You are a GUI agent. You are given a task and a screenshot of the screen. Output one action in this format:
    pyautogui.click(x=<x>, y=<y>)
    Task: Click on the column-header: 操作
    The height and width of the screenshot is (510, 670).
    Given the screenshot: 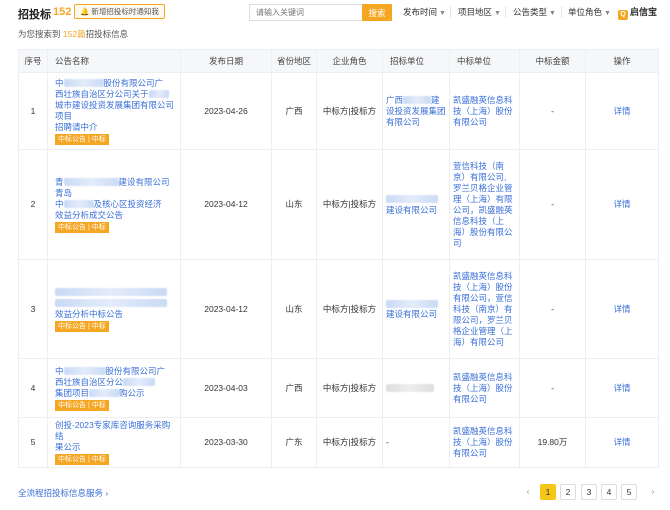 What is the action you would take?
    pyautogui.click(x=622, y=61)
    